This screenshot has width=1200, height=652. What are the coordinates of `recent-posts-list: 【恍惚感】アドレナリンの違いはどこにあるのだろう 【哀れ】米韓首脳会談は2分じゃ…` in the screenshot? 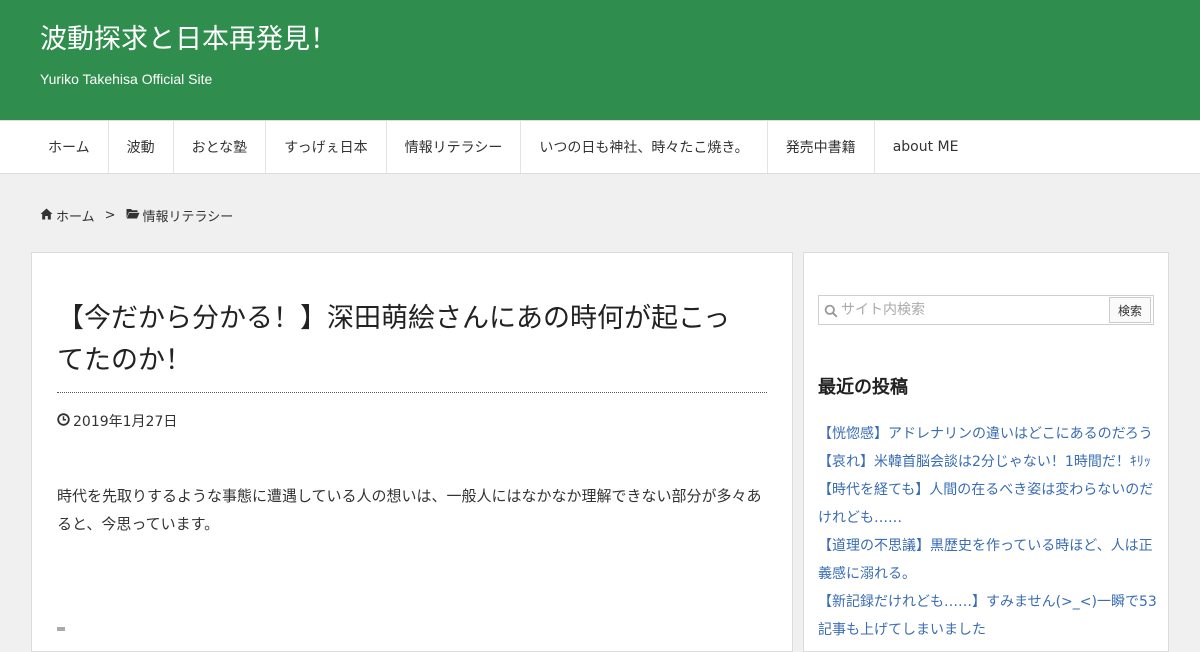 It's located at (988, 532).